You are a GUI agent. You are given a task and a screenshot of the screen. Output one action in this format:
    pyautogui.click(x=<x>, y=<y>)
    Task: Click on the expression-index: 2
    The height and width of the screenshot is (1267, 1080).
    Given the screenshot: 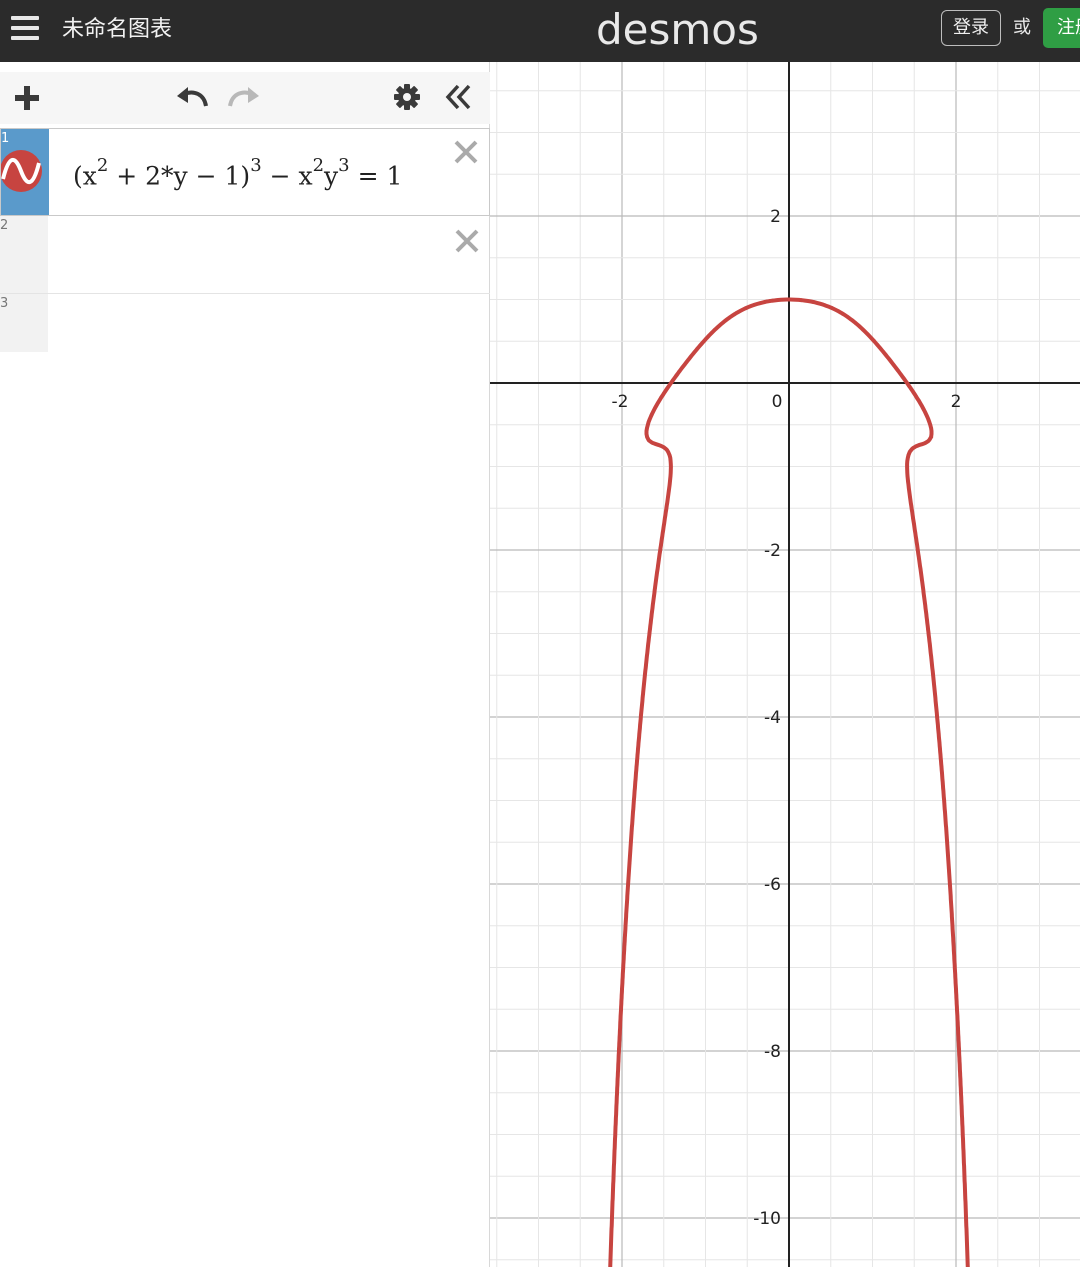 What is the action you would take?
    pyautogui.click(x=4, y=225)
    